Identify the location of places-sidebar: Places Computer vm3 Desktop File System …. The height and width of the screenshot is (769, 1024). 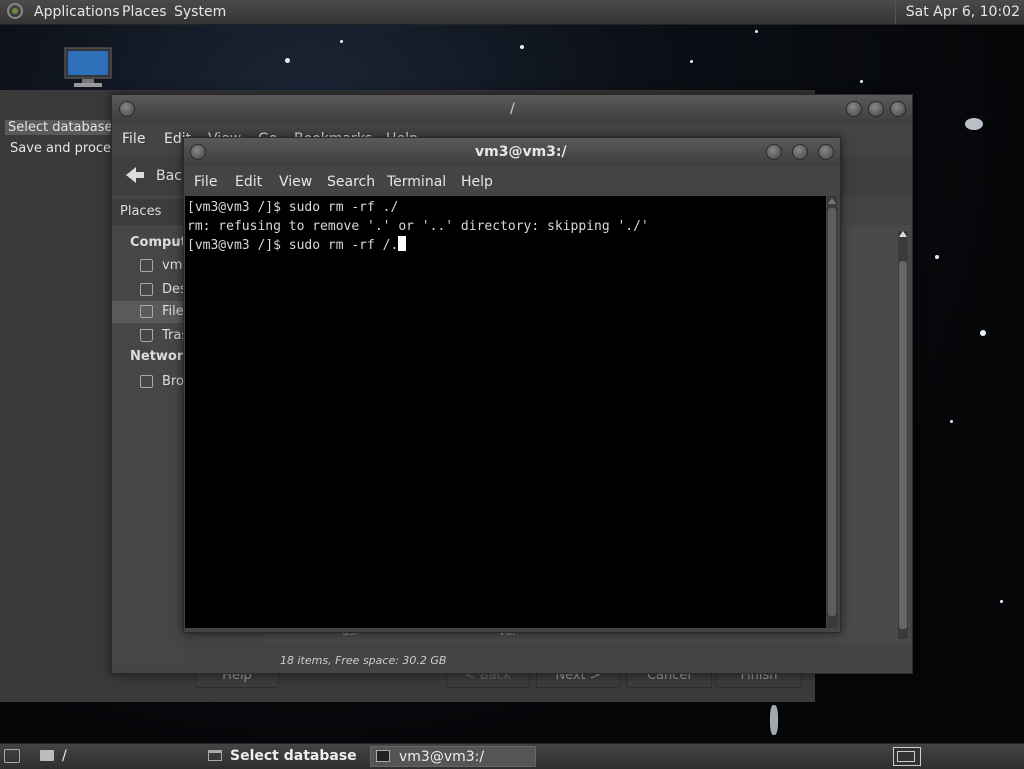
(157, 434).